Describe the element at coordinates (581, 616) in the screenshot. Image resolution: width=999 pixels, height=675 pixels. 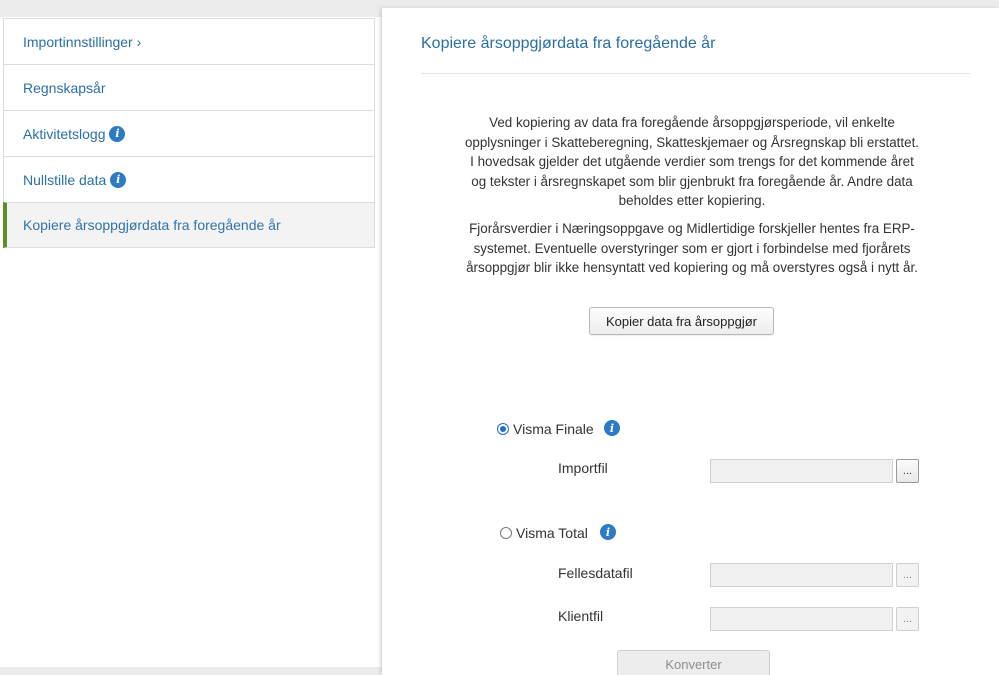
I see `client-file-label: Klientfil` at that location.